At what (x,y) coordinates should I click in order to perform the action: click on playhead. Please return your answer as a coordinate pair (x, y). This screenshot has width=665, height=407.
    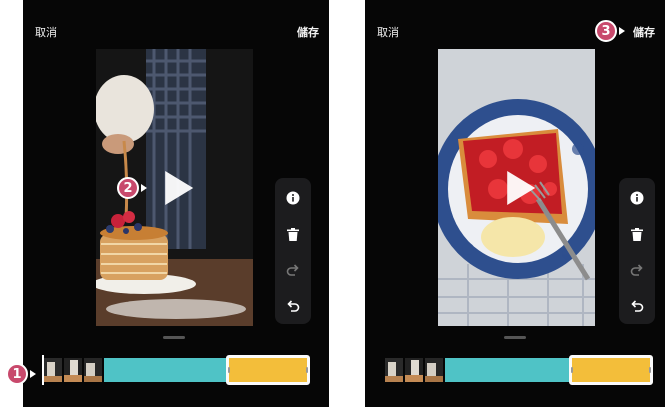
    Looking at the image, I should click on (43, 370).